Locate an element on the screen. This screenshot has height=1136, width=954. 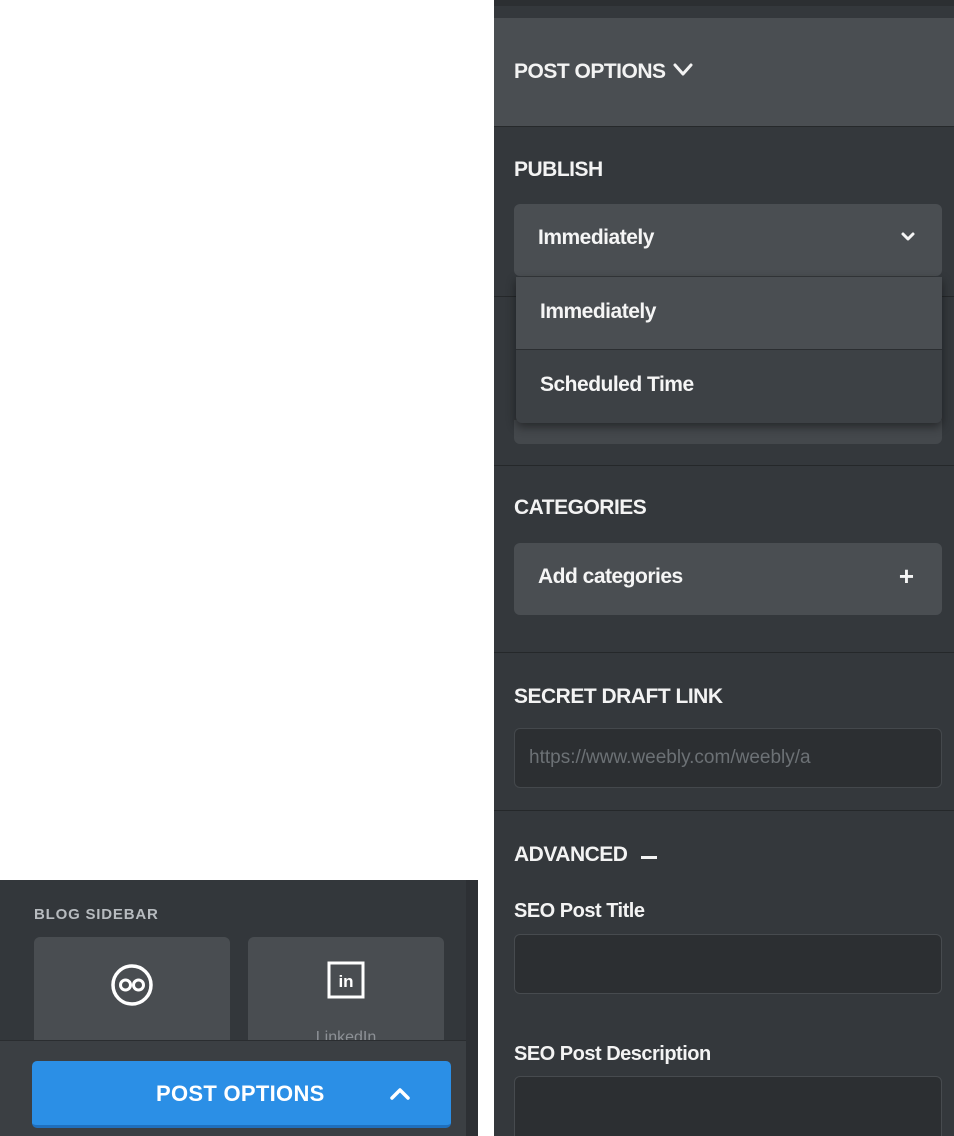
panel-header: POST OPTIONS is located at coordinates (724, 72).